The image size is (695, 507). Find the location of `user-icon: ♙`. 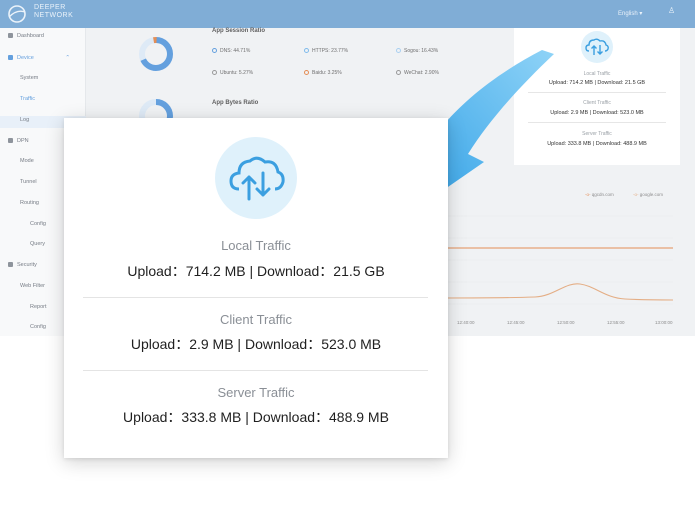

user-icon: ♙ is located at coordinates (671, 10).